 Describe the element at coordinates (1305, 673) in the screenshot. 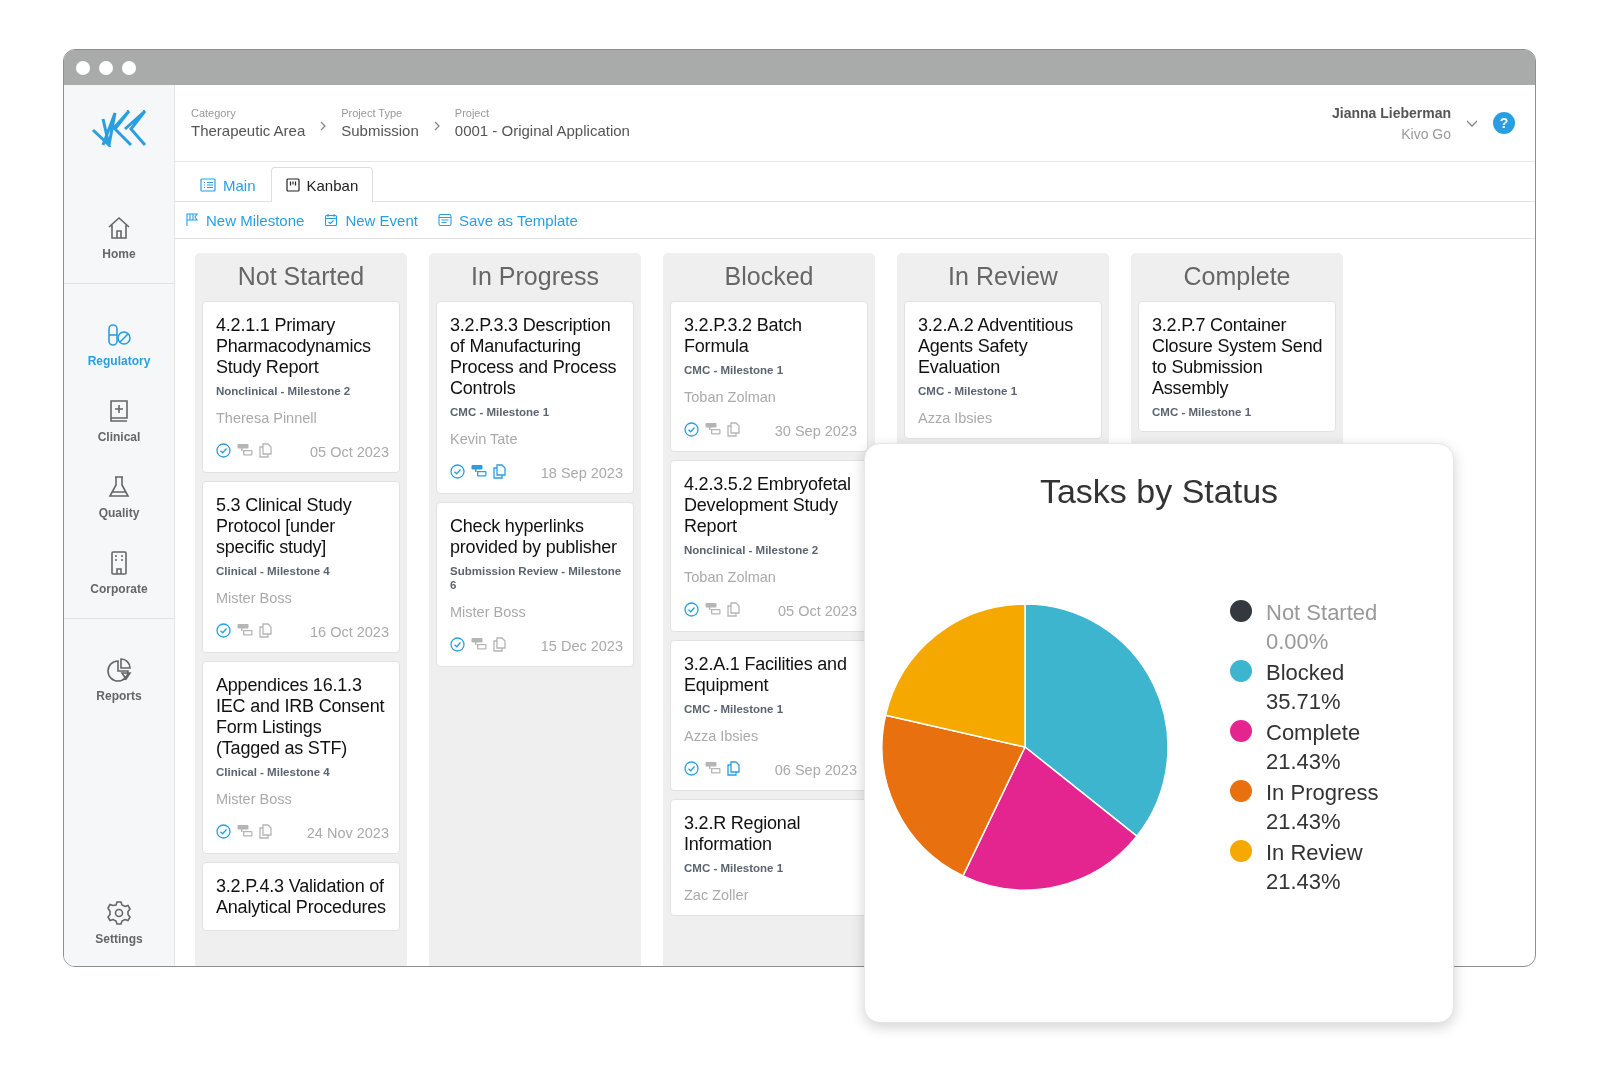

I see `legend-label: Blocked` at that location.